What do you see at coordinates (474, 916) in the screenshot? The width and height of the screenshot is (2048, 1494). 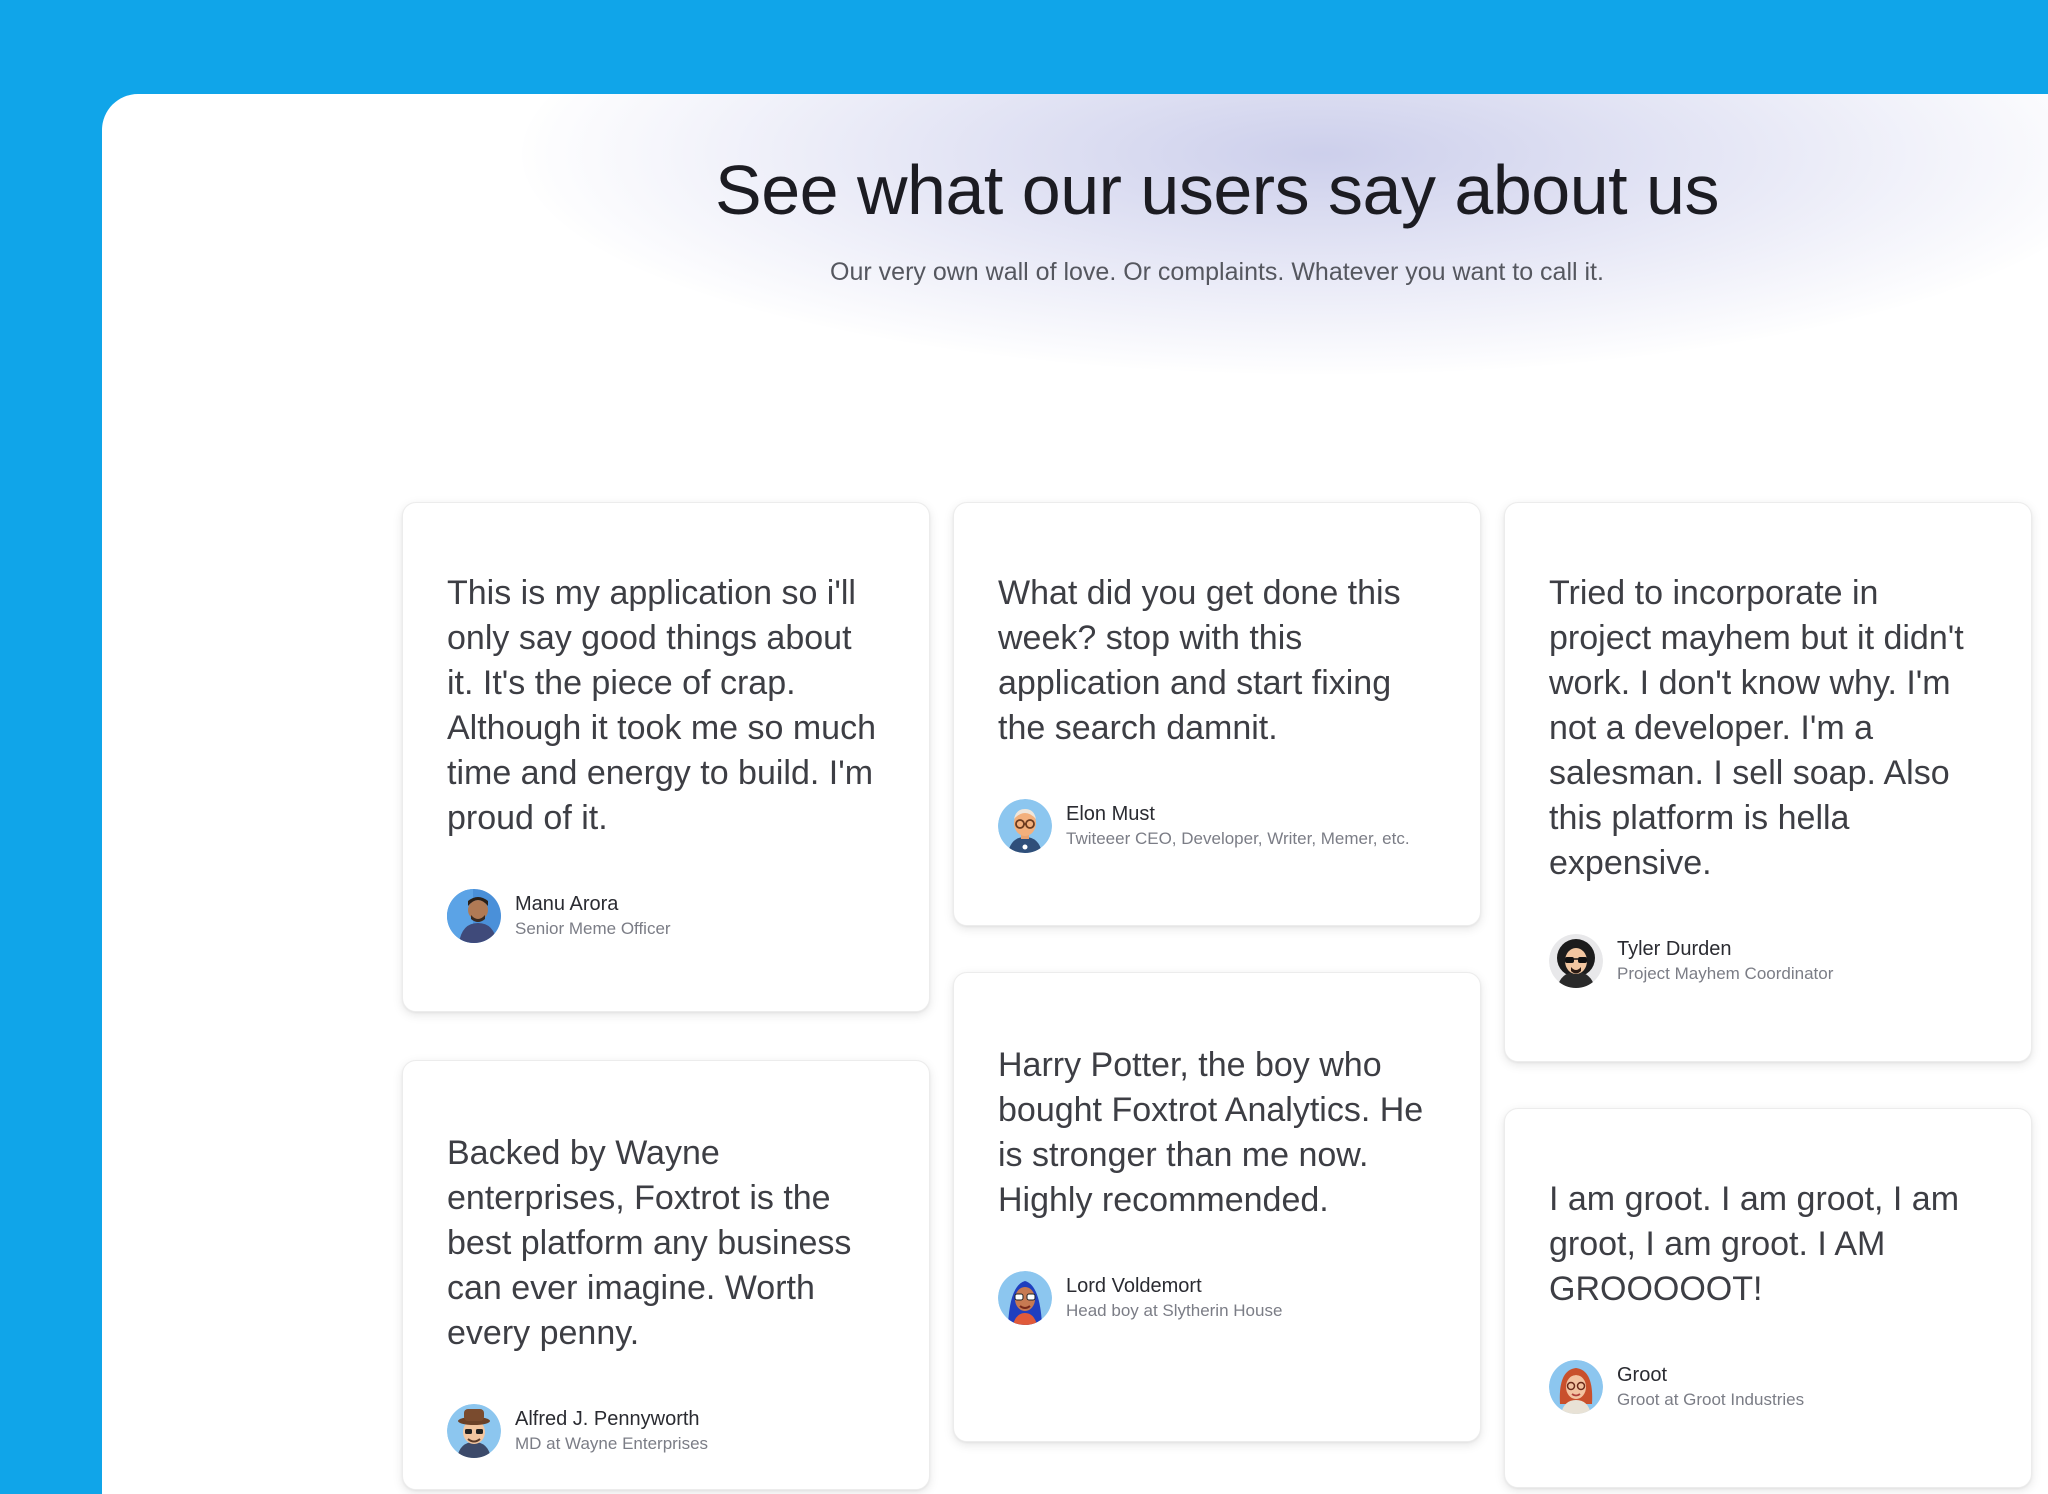 I see `man-photo-avatar` at bounding box center [474, 916].